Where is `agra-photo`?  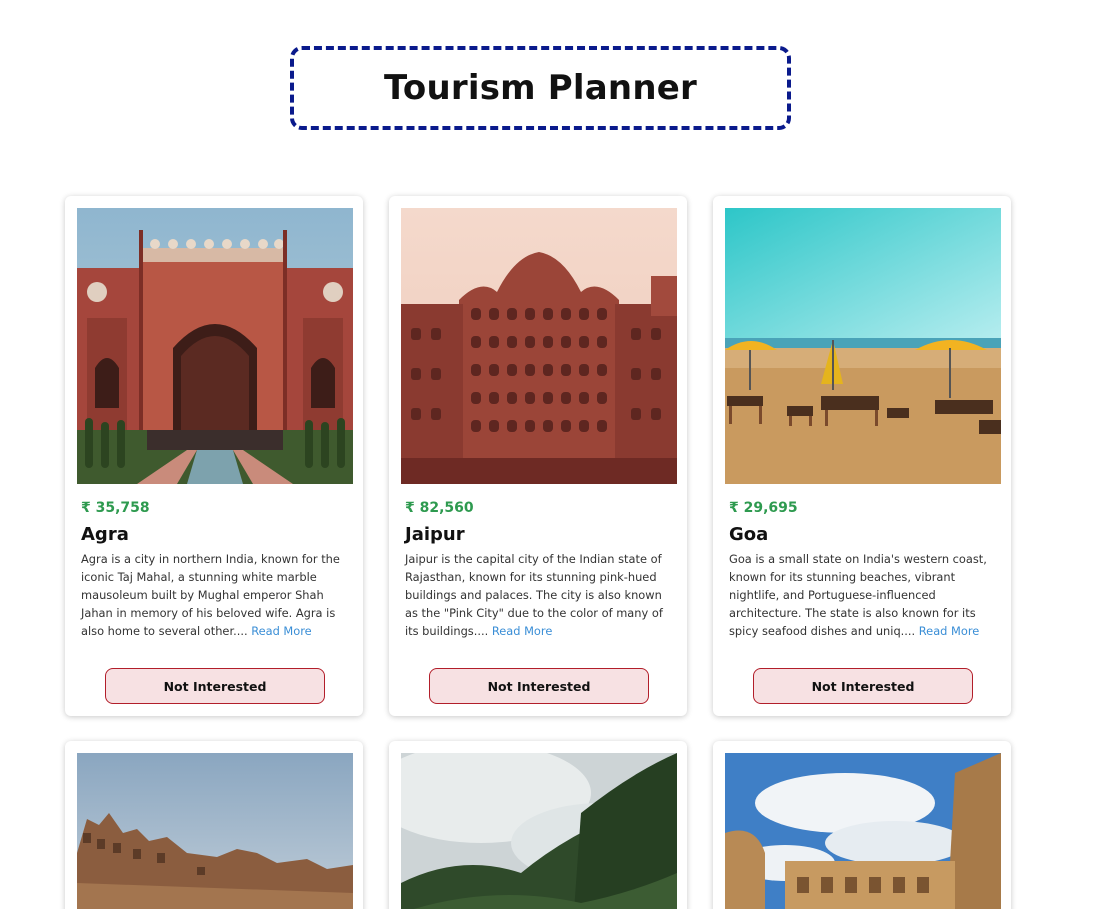
agra-photo is located at coordinates (215, 346).